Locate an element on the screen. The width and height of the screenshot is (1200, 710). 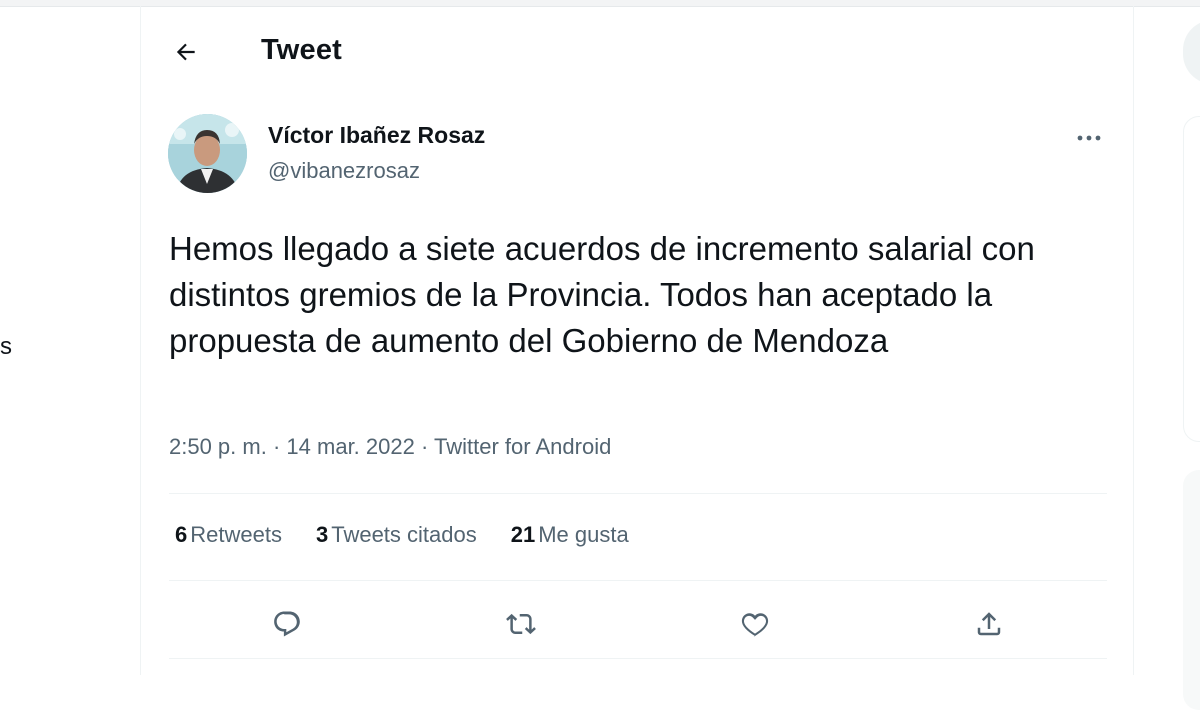
reply-button is located at coordinates (287, 624).